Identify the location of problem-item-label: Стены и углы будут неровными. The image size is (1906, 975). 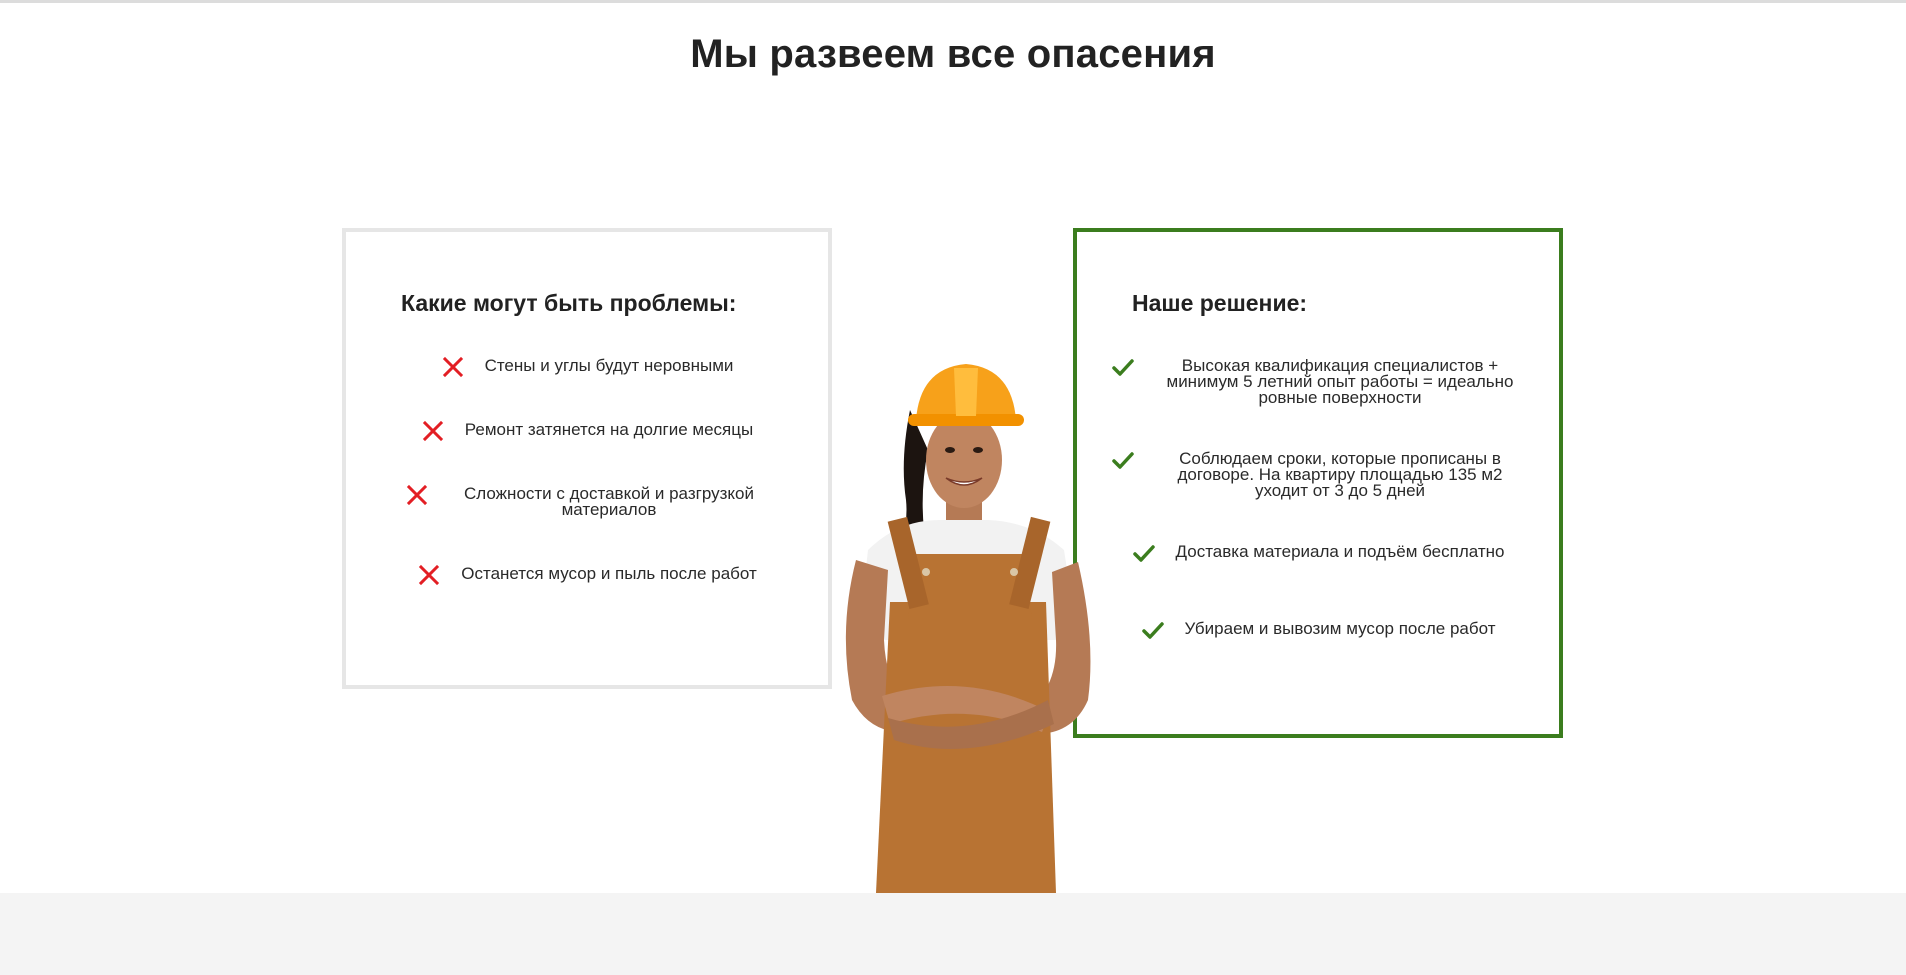
(609, 365).